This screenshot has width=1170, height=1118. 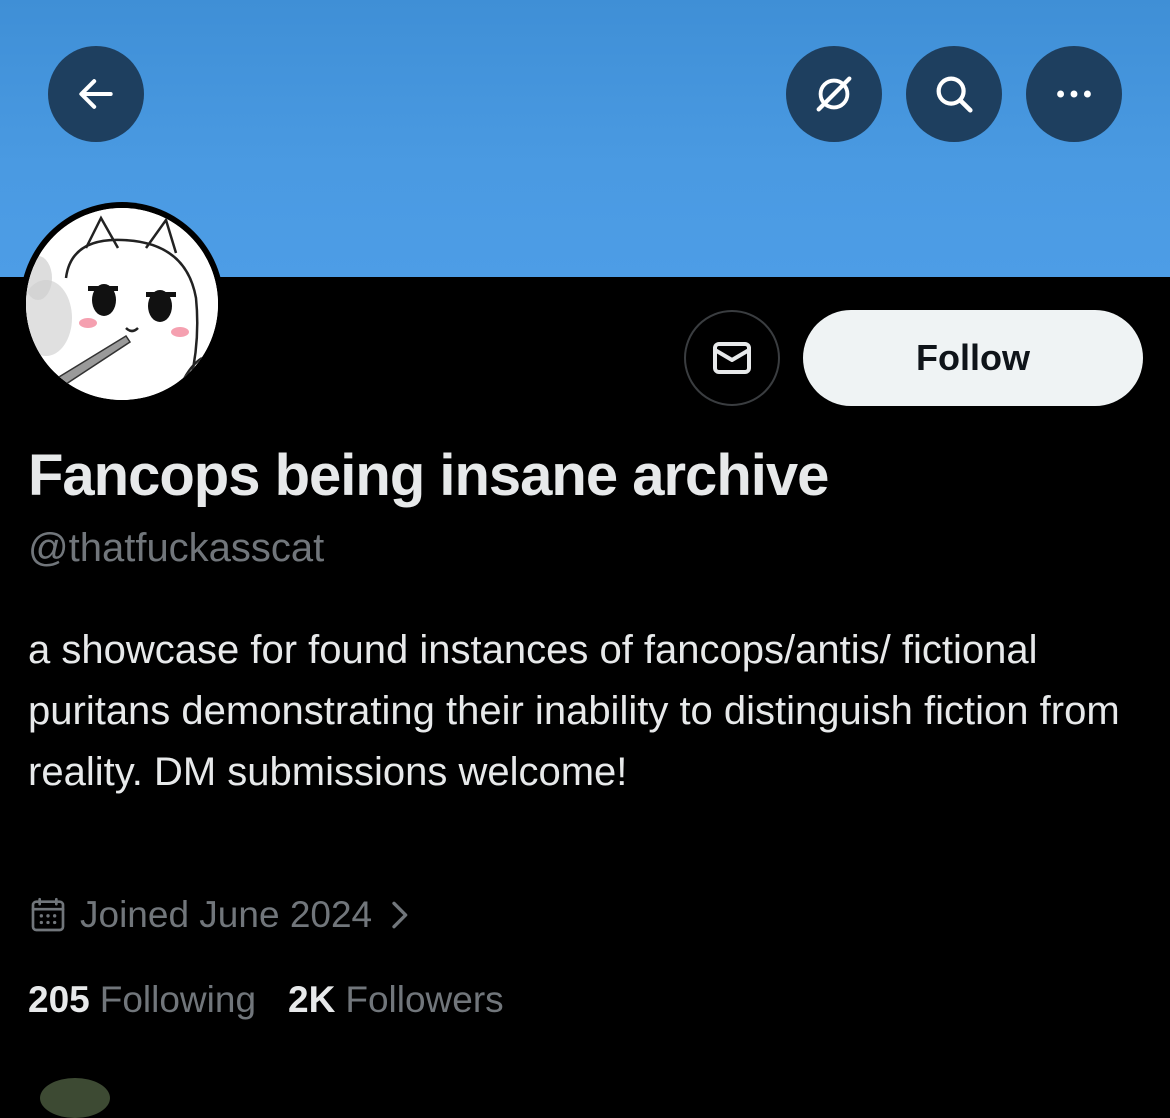 I want to click on avatar, so click(x=122, y=304).